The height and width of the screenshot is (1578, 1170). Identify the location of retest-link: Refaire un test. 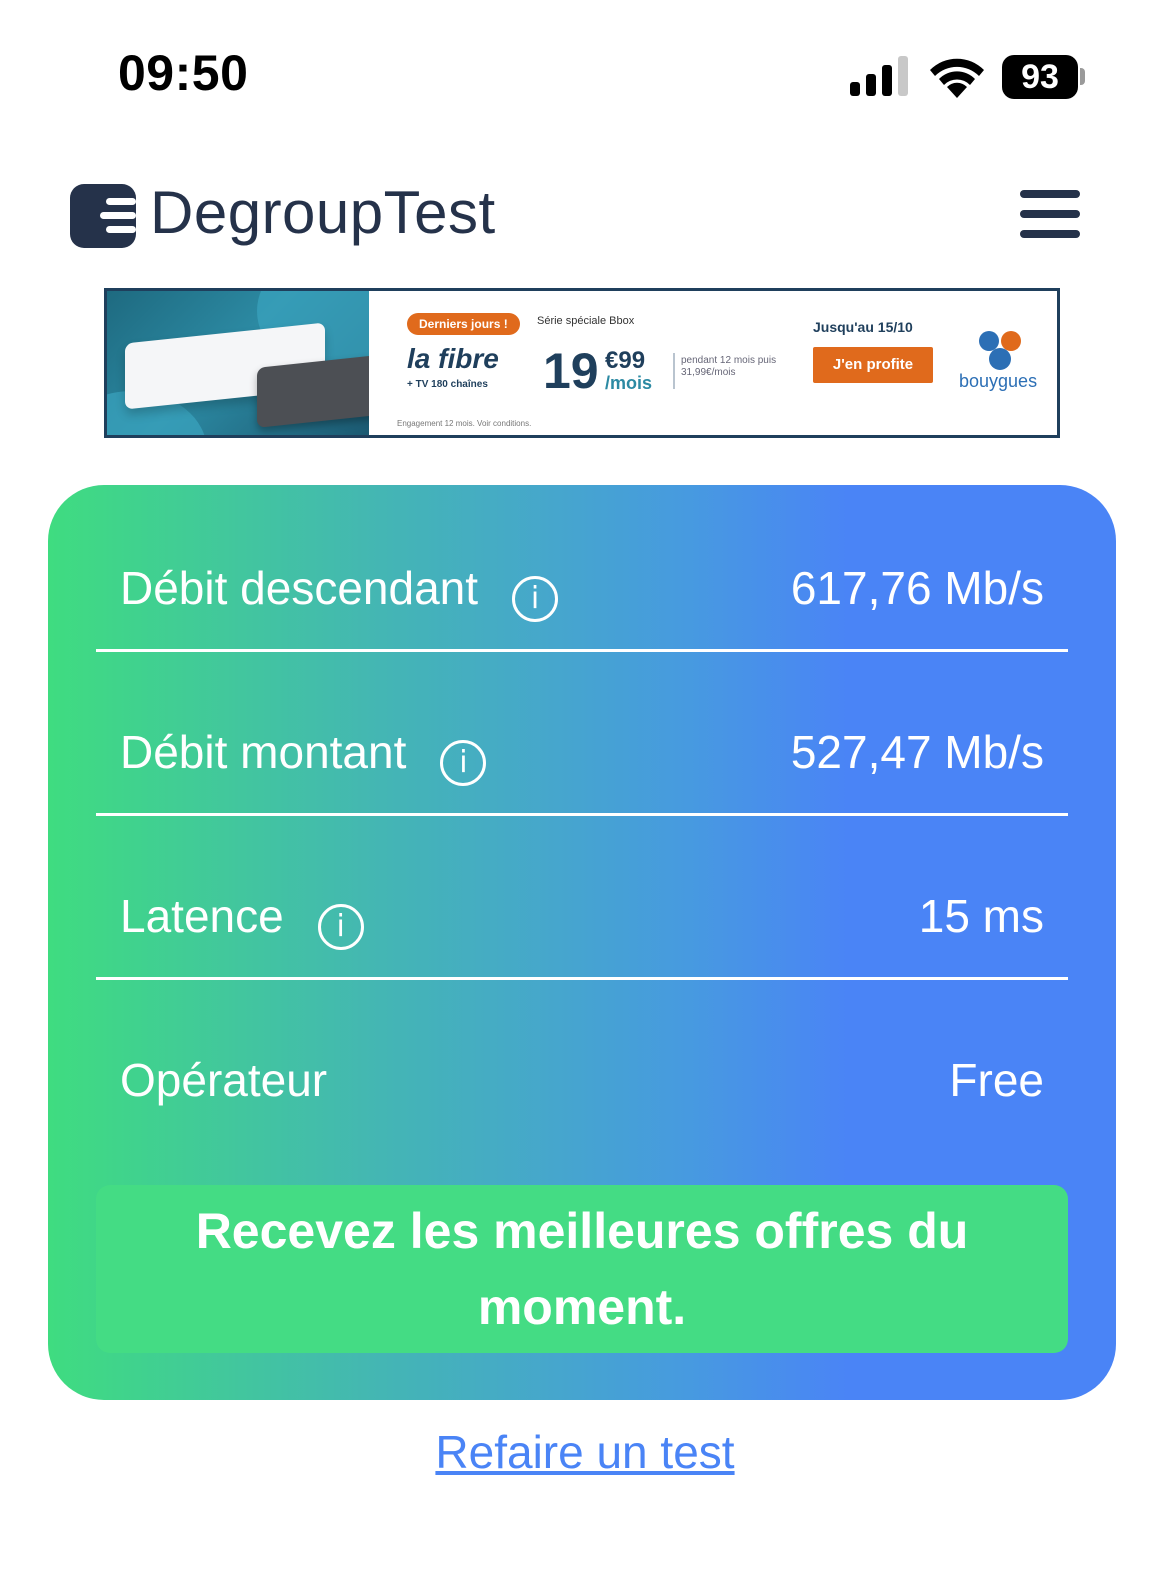
(585, 1452).